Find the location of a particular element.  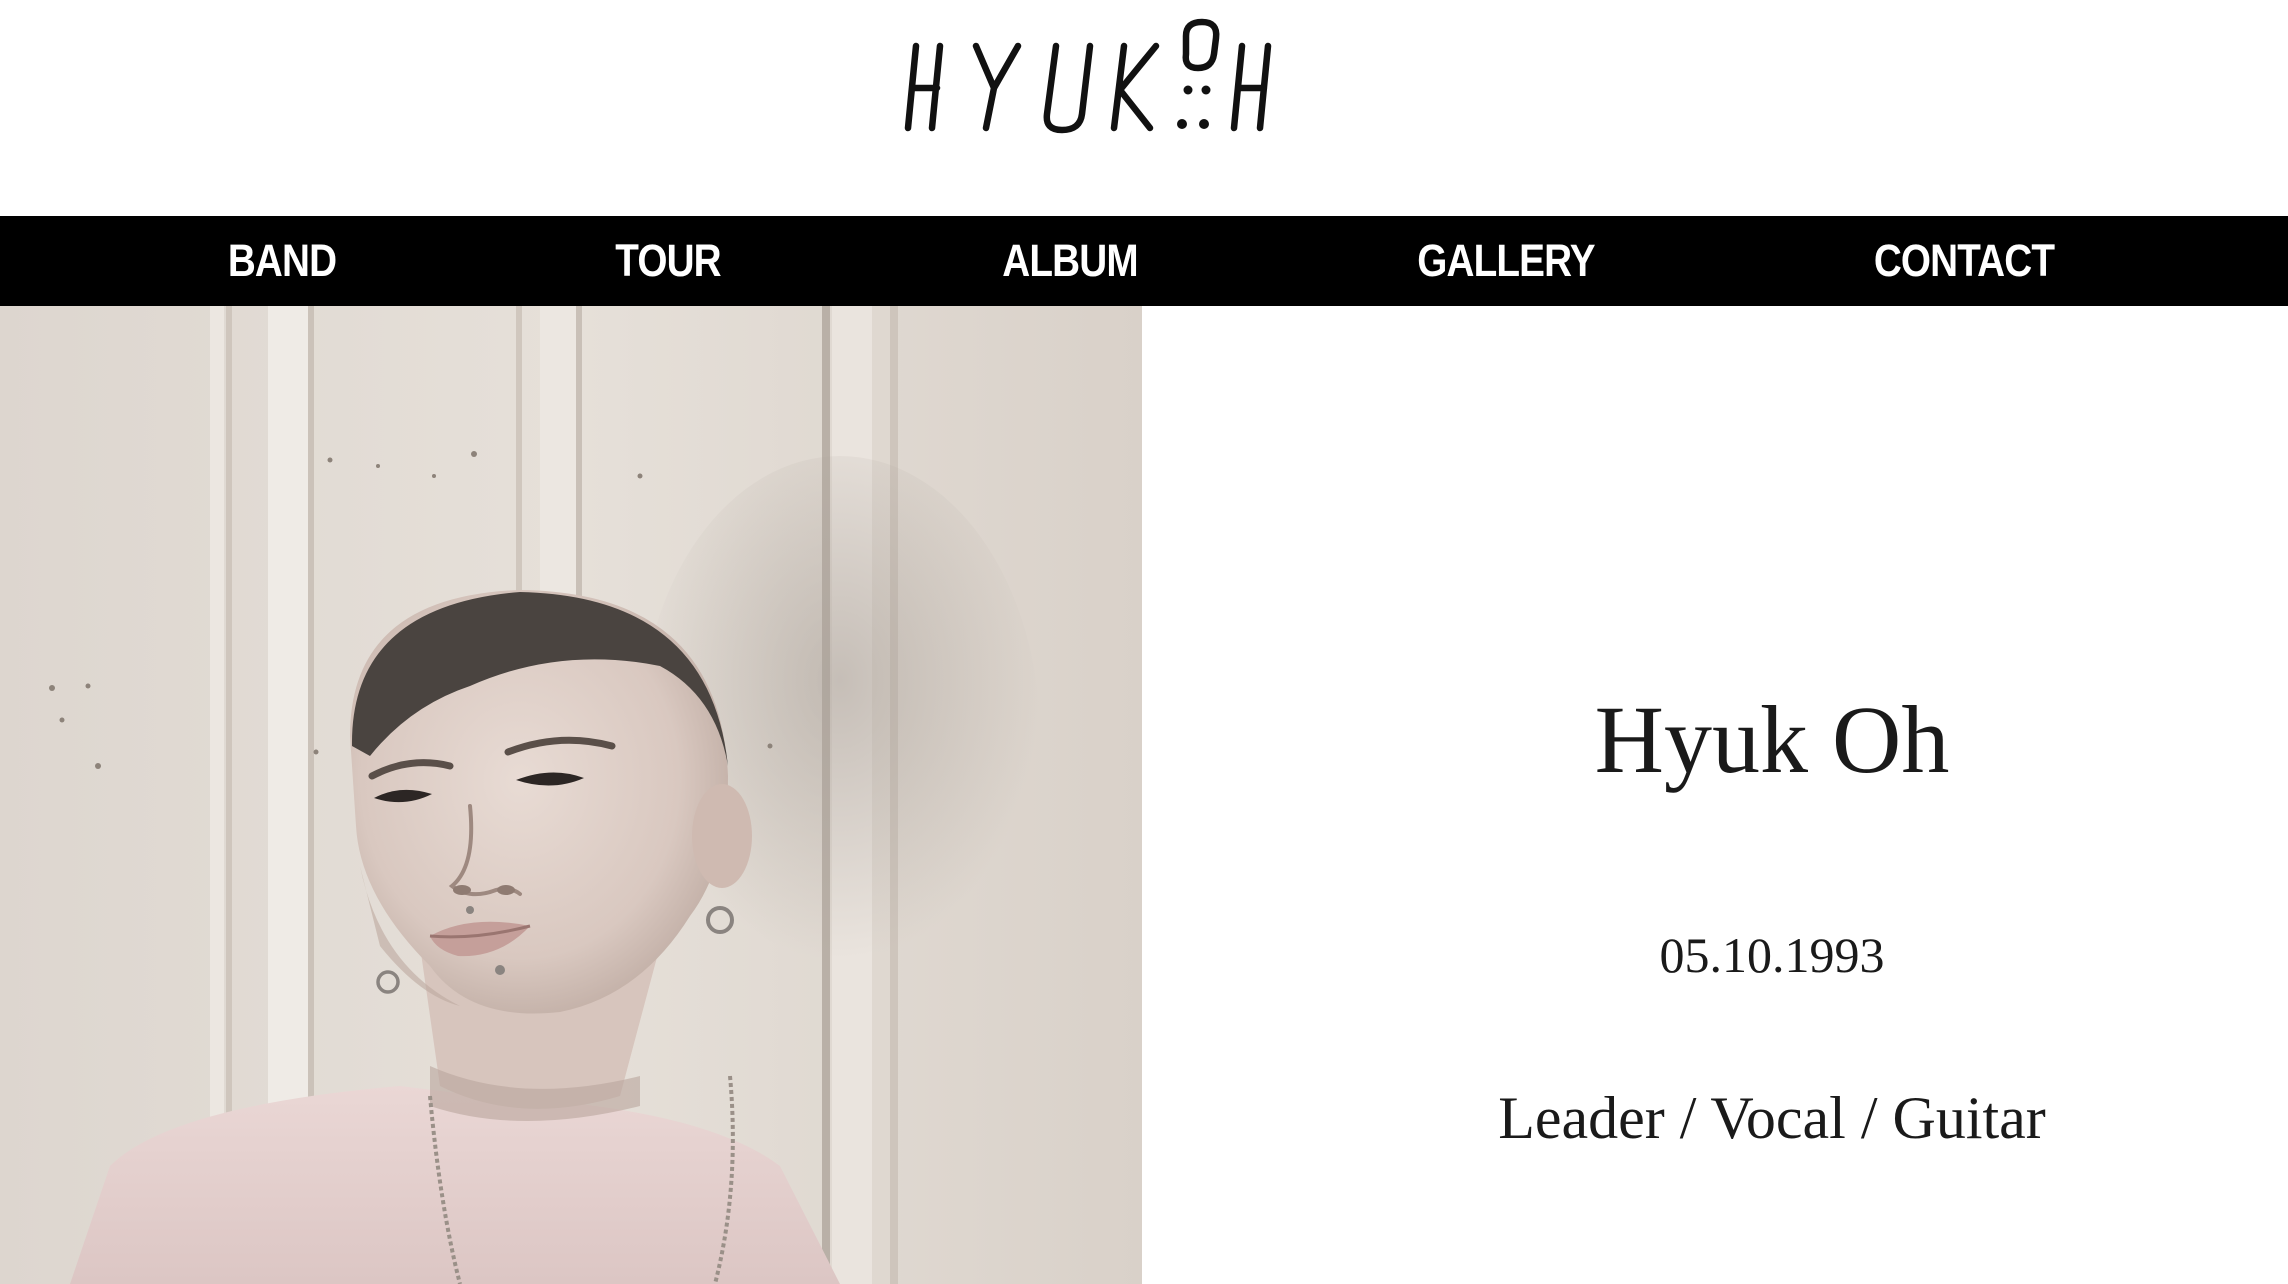

hyukoh-logo is located at coordinates (1140, 75).